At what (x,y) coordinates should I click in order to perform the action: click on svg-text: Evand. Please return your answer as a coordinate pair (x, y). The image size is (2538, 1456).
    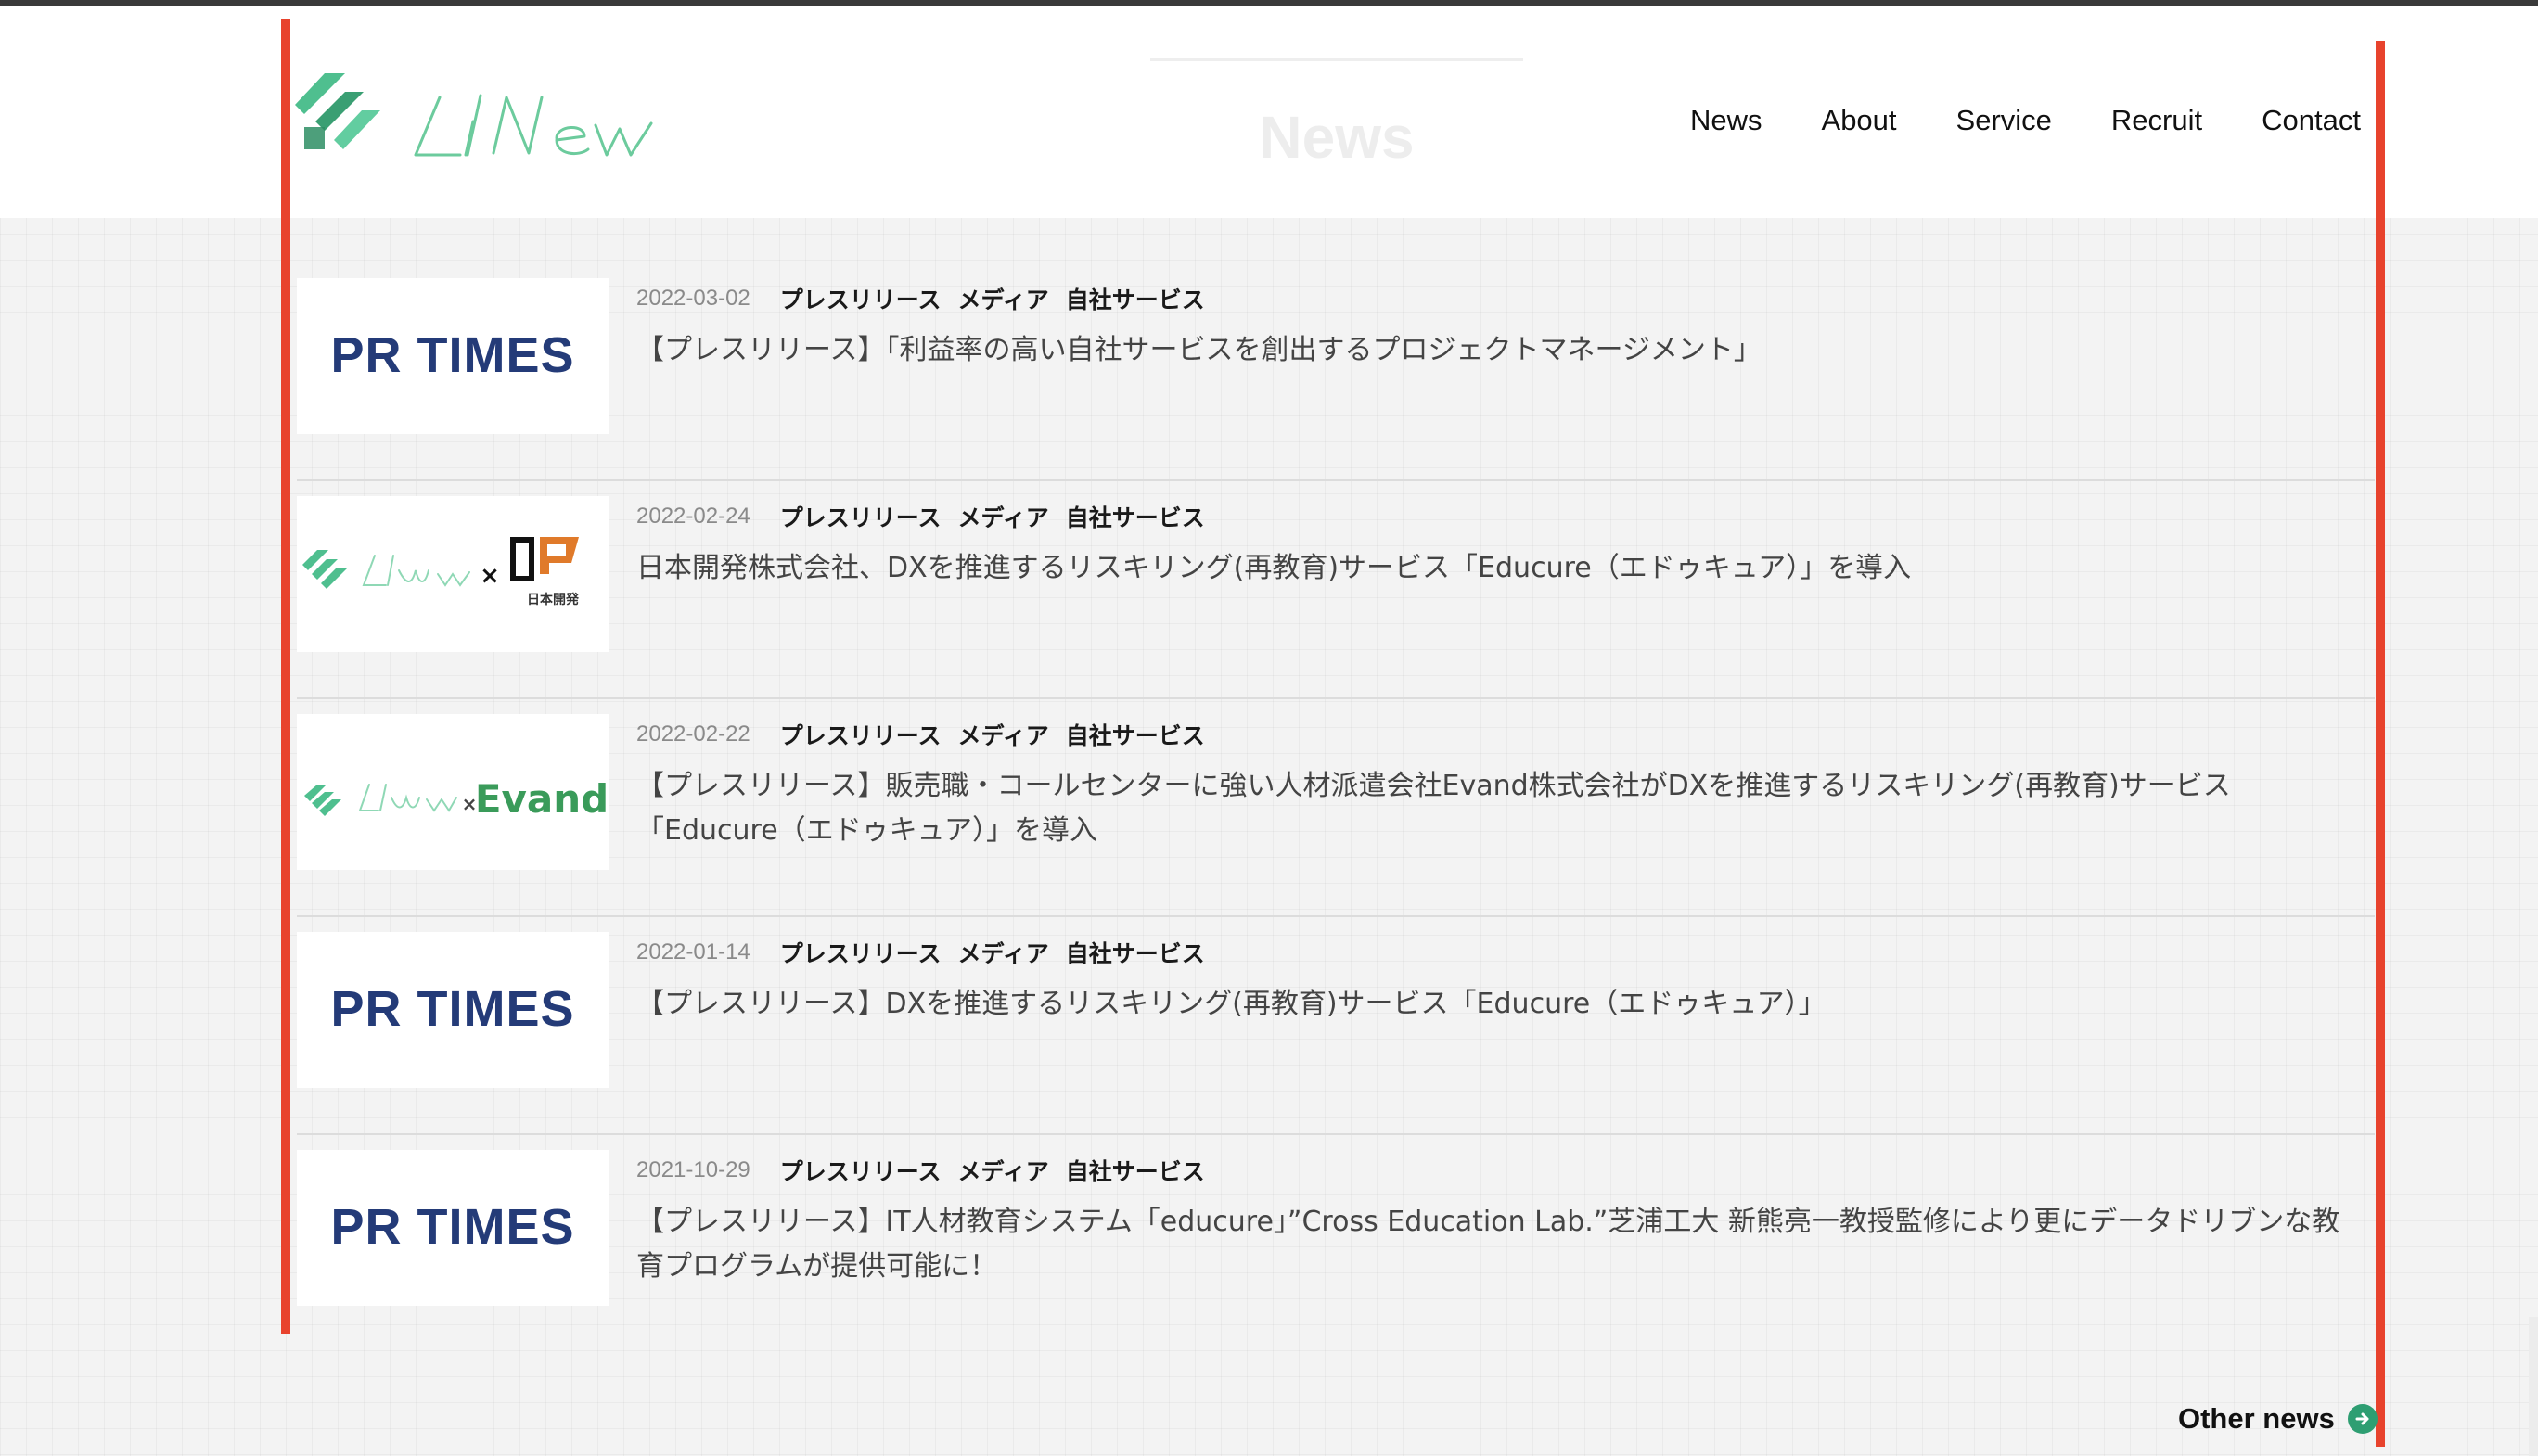
    Looking at the image, I should click on (542, 799).